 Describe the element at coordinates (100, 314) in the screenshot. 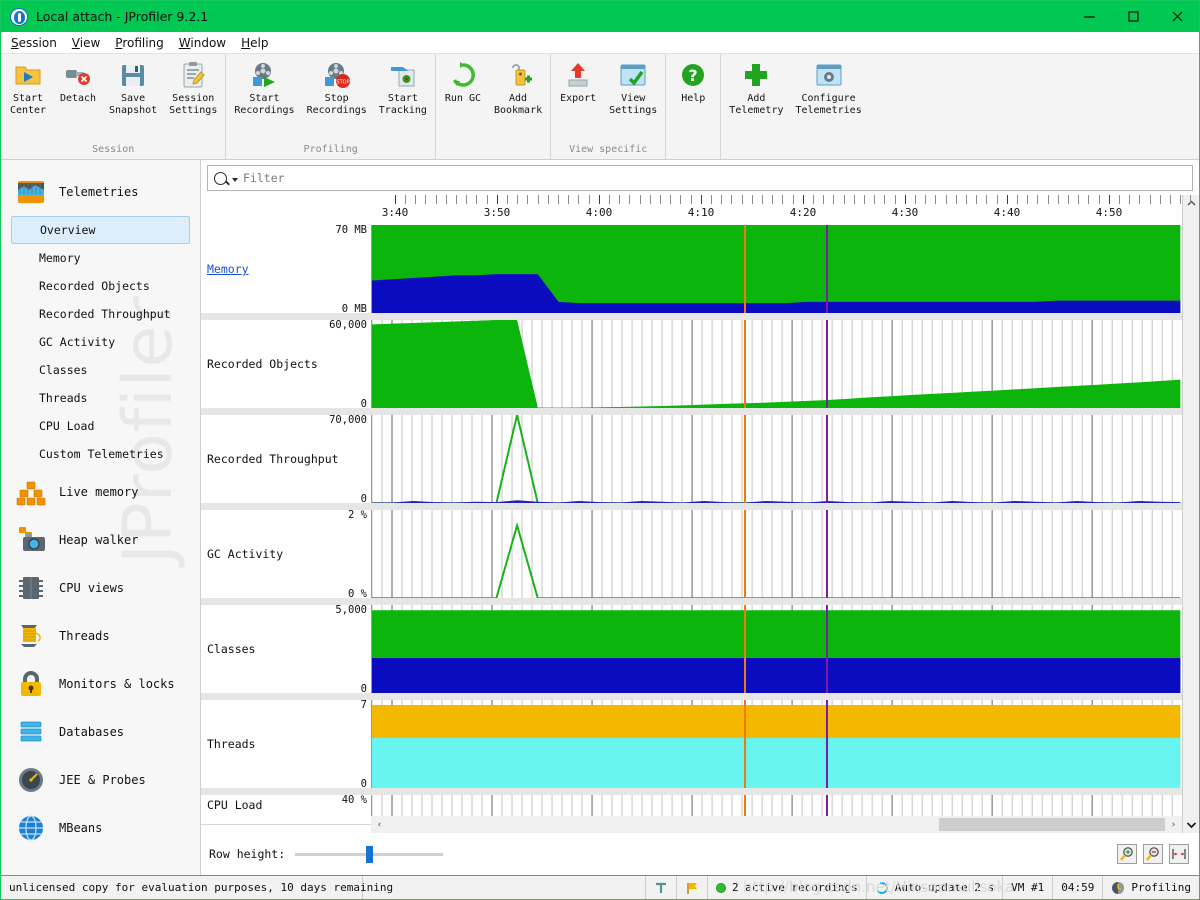

I see `sidebar-item-recorded-throughput: Recorded Throughput` at that location.